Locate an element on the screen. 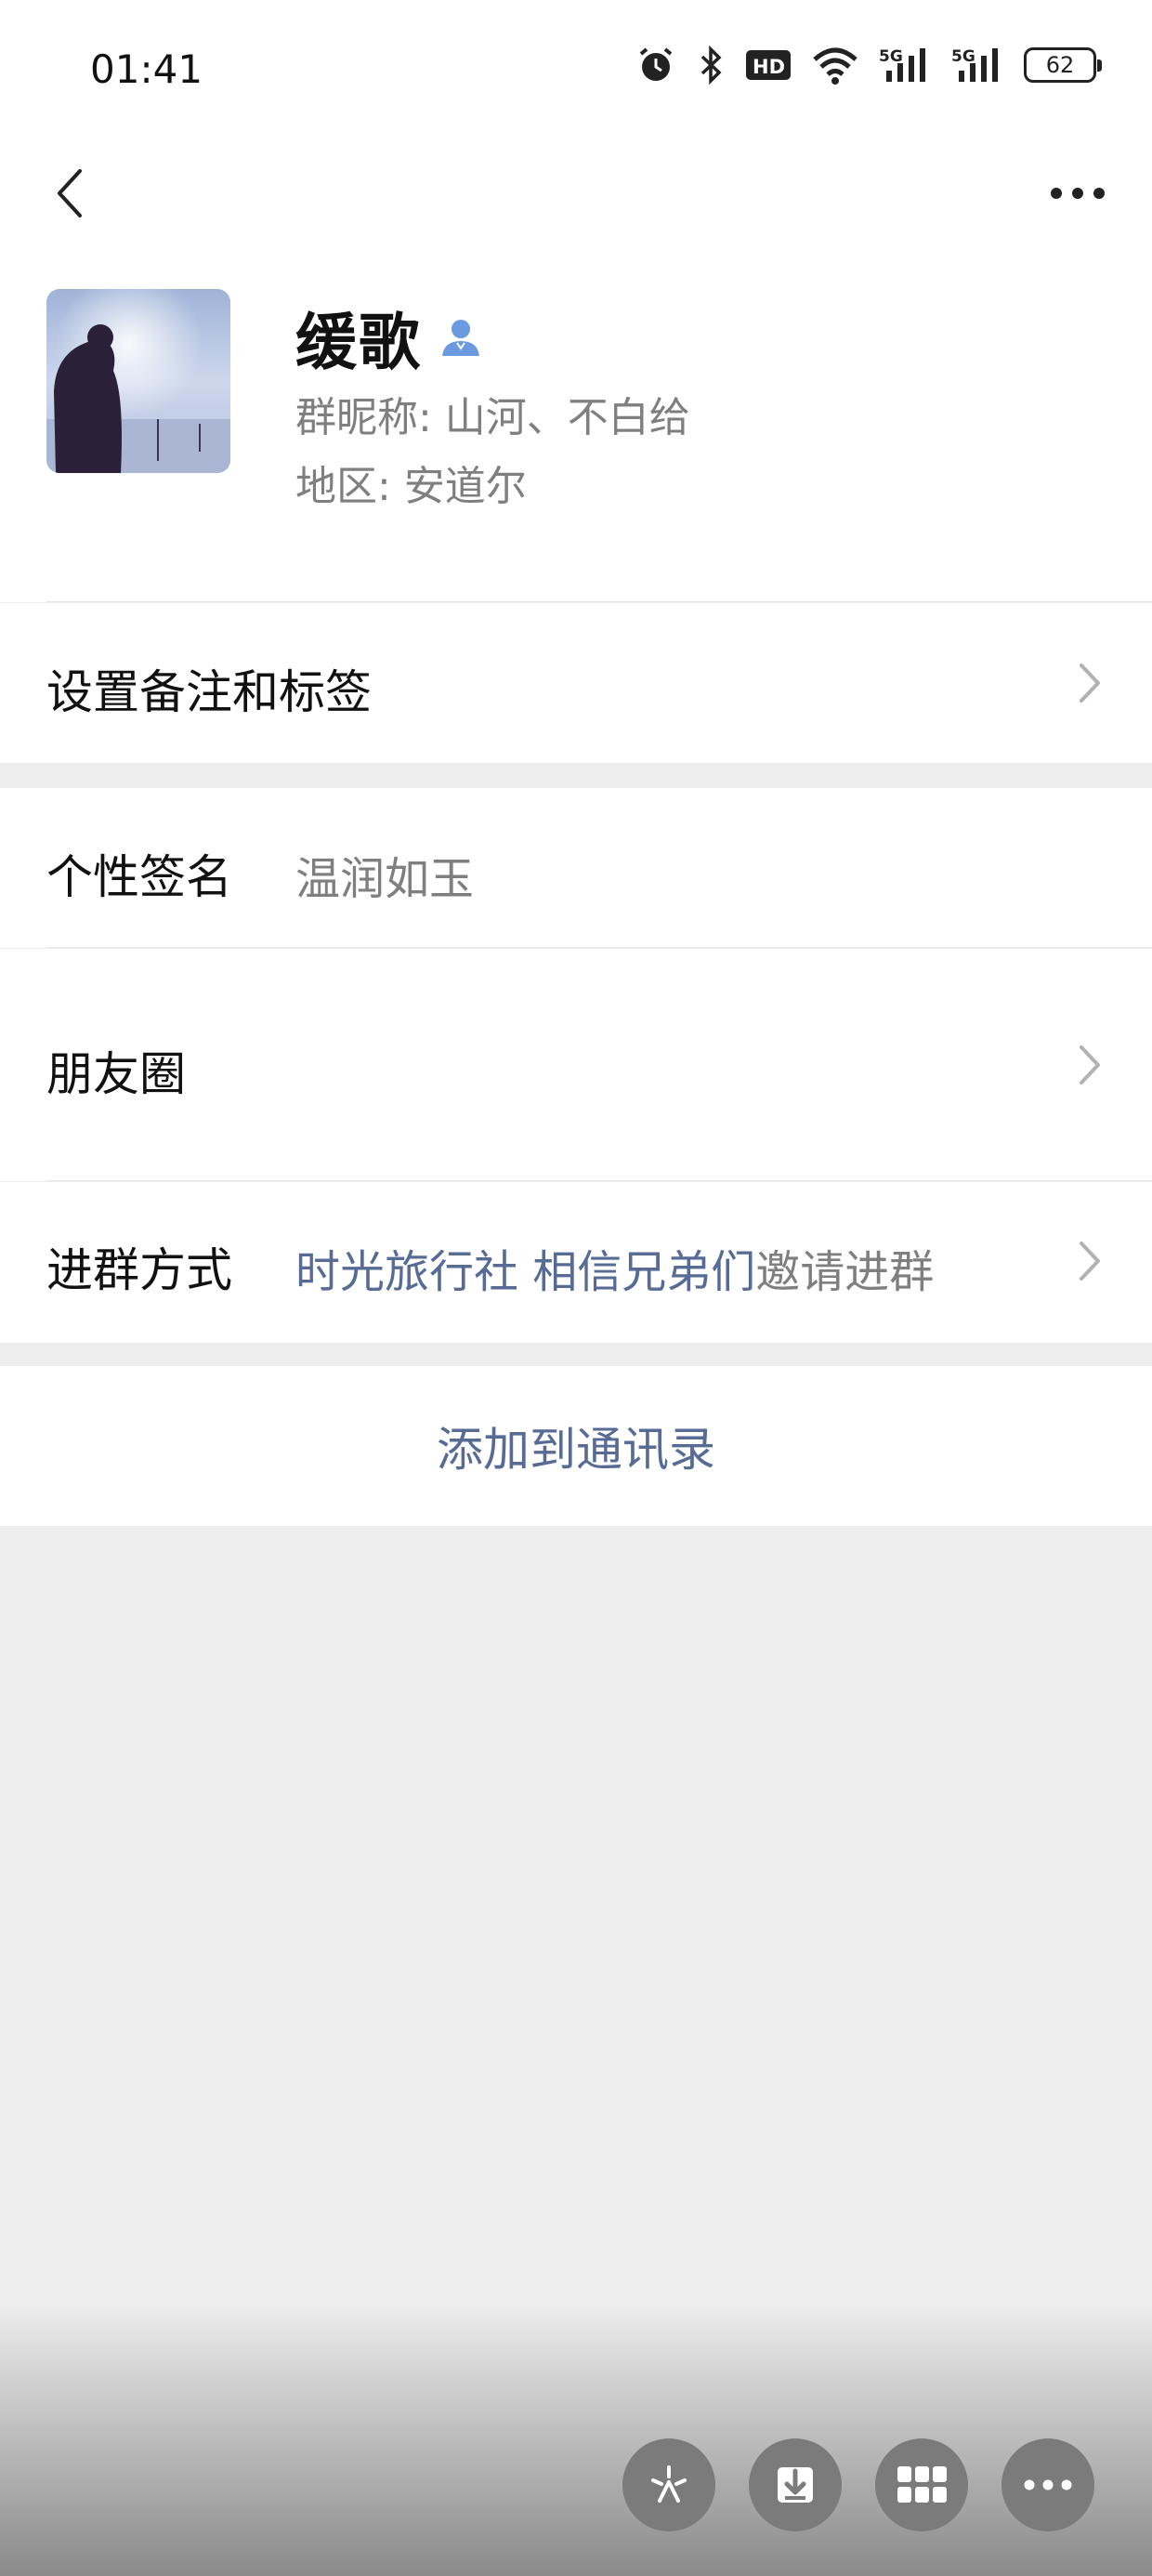 The width and height of the screenshot is (1152, 2576). moments-row: 朋友圈 is located at coordinates (576, 1065).